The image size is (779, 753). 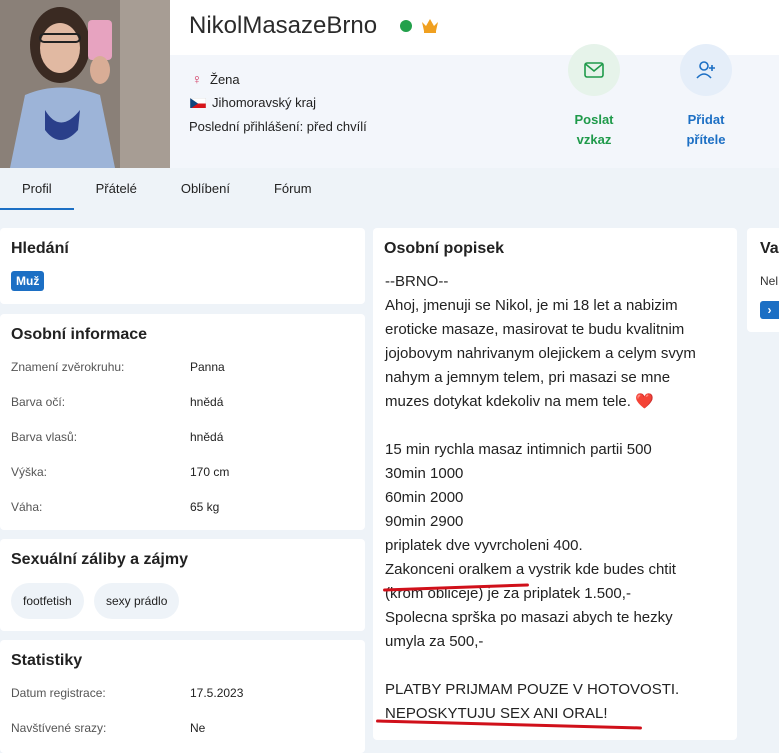 What do you see at coordinates (47, 660) in the screenshot?
I see `stats-title: Statistiky` at bounding box center [47, 660].